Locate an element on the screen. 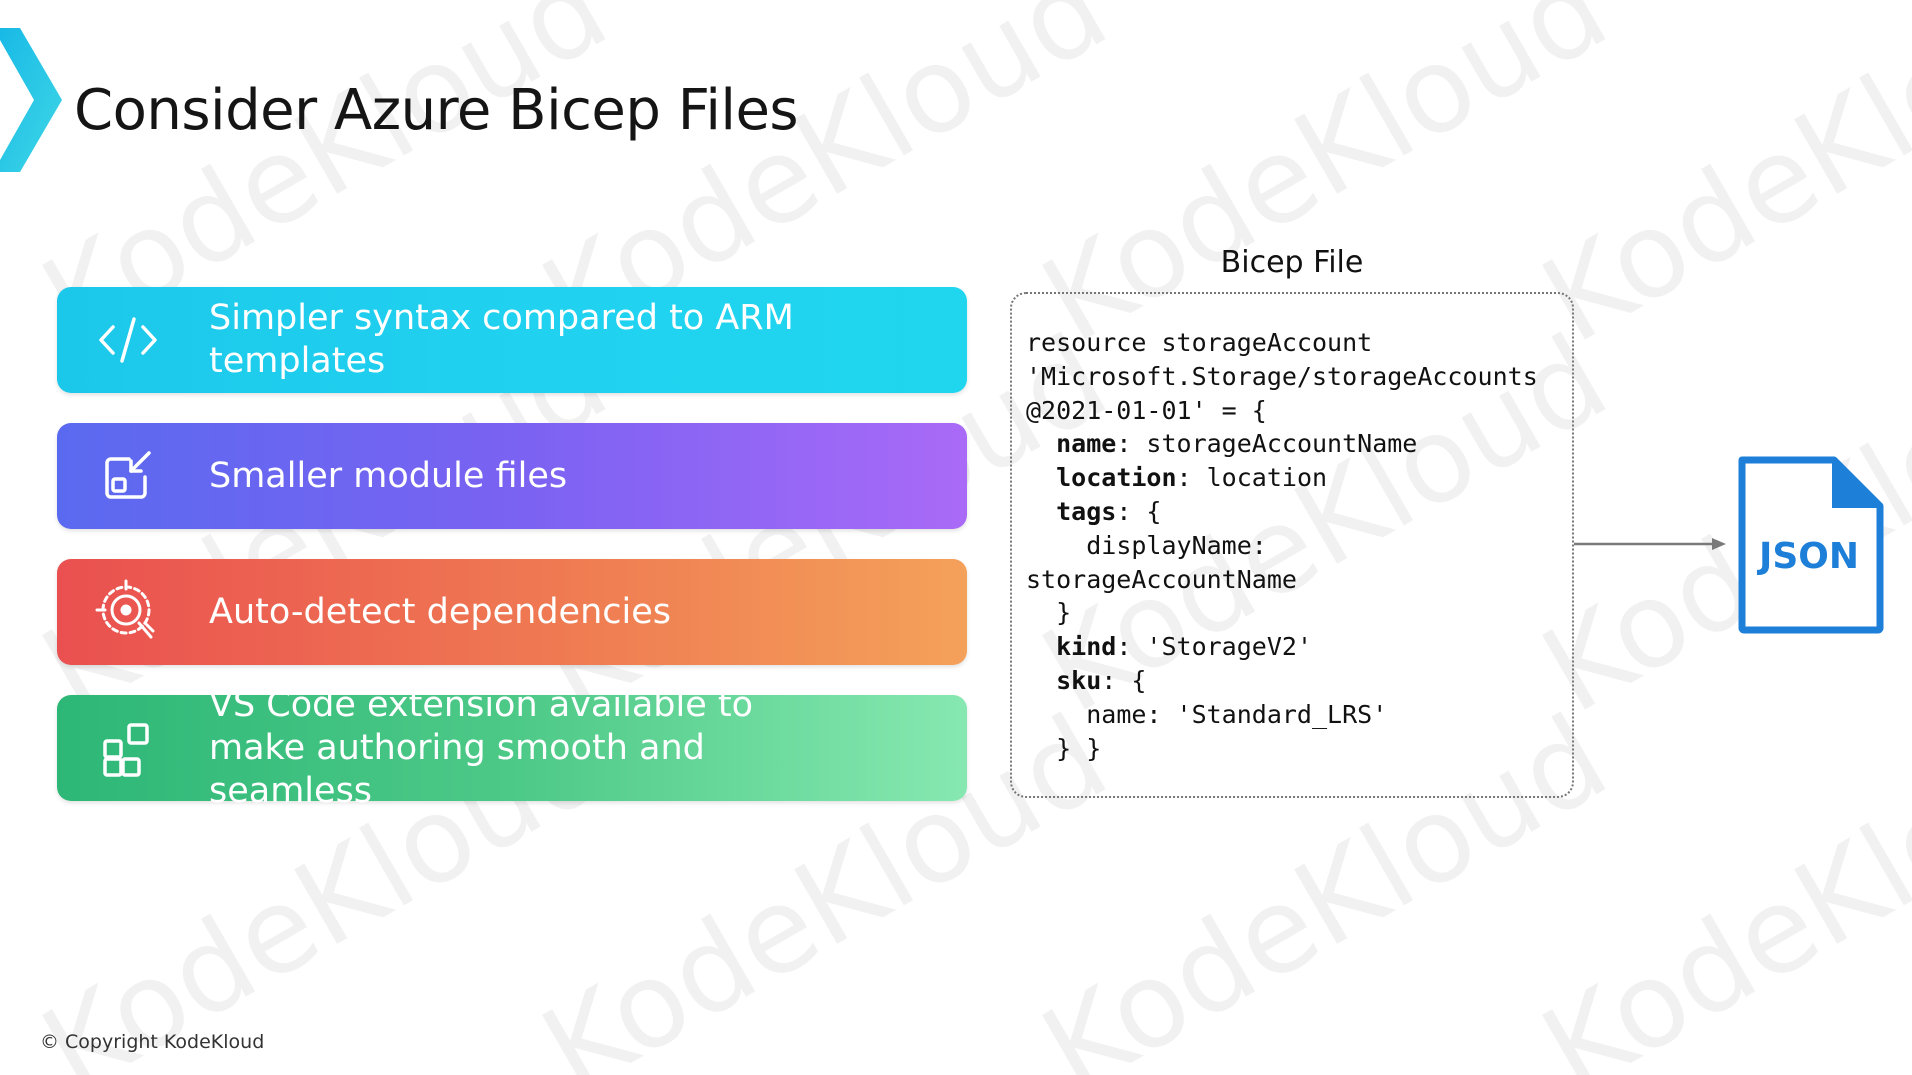 This screenshot has height=1075, width=1912. code-line: sku: { is located at coordinates (1299, 681).